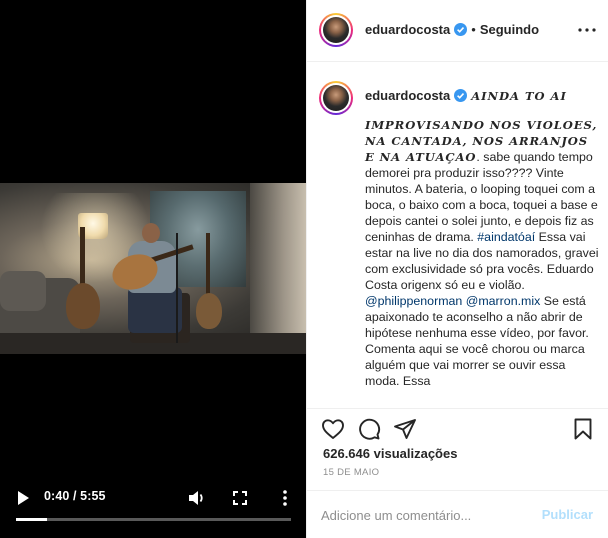  I want to click on volume-button, so click(197, 498).